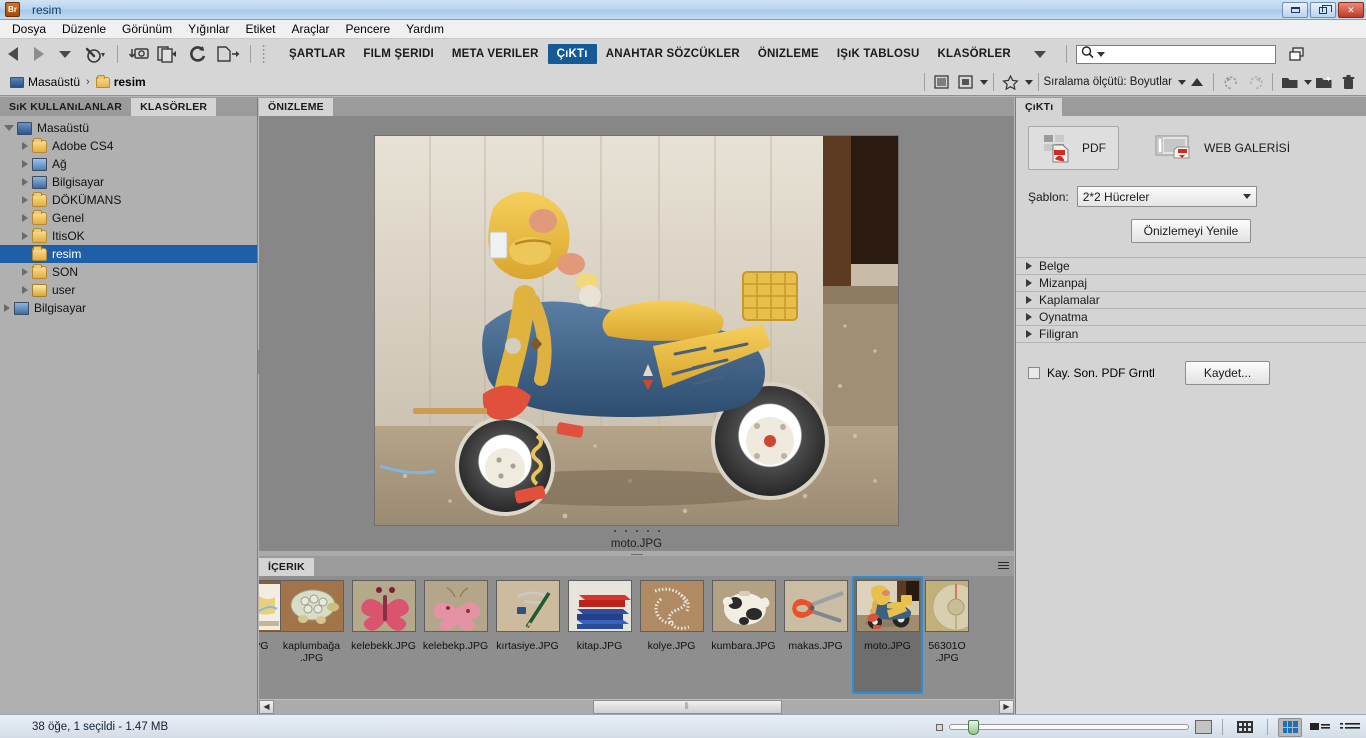  I want to click on filter-icon, so click(942, 82).